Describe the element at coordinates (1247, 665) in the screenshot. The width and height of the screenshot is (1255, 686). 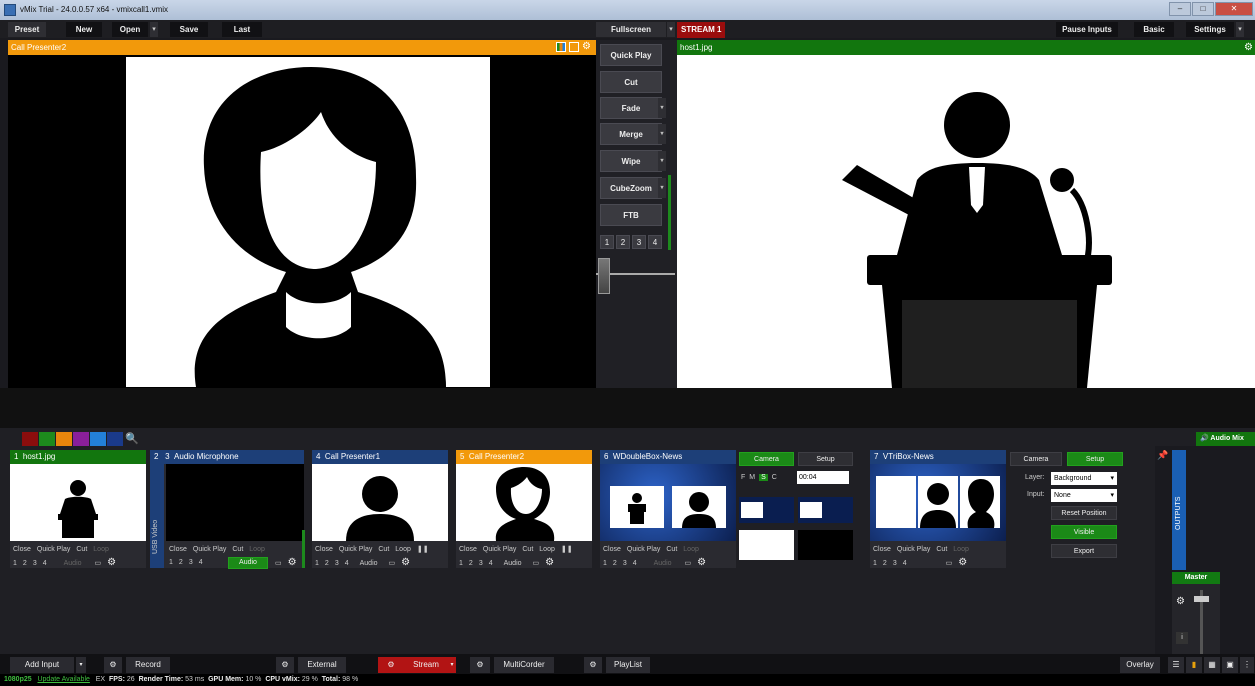
I see `more-icon: ⋮` at that location.